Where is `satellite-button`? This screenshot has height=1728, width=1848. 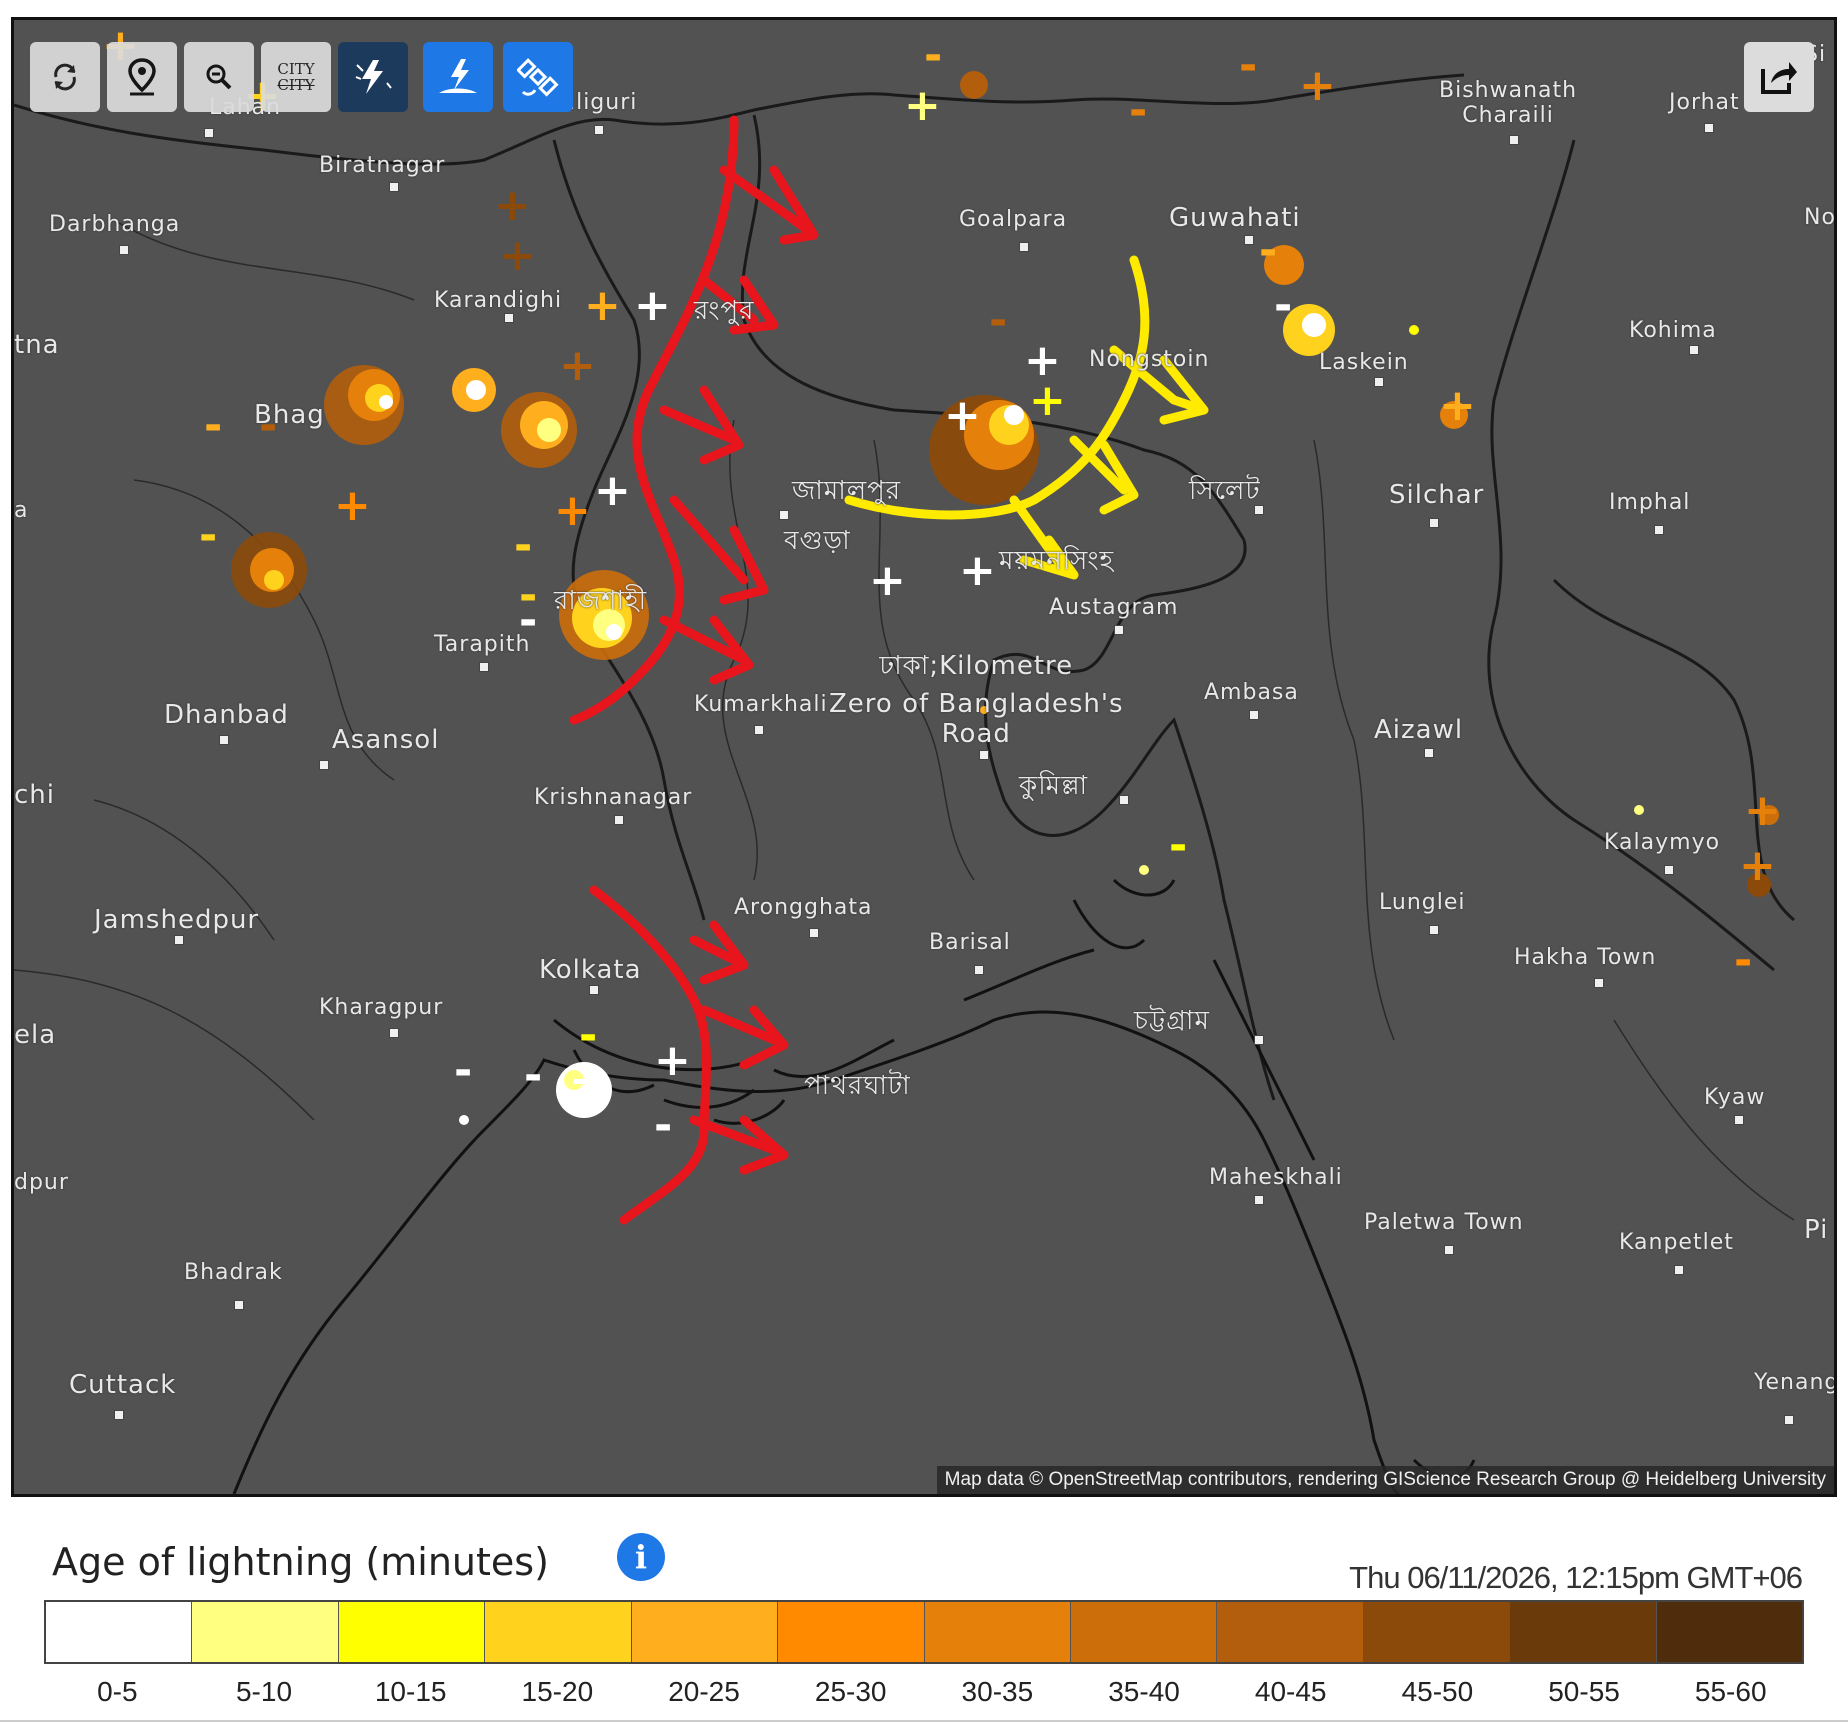
satellite-button is located at coordinates (538, 77).